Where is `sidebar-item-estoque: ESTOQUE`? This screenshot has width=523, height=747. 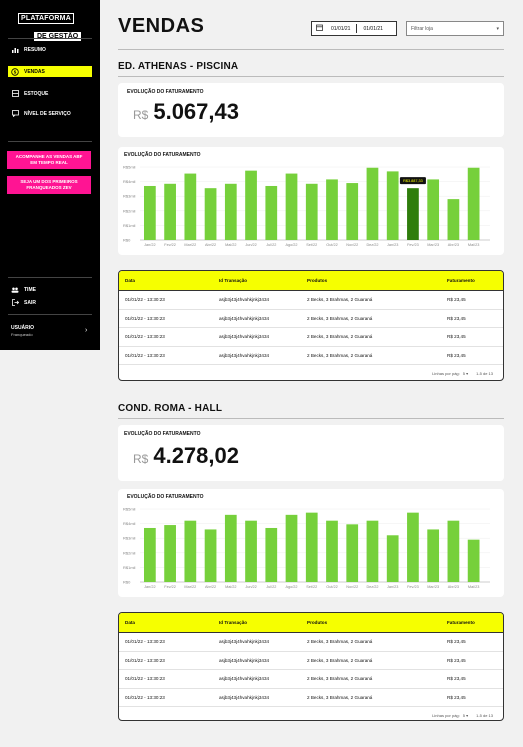
sidebar-item-estoque: ESTOQUE is located at coordinates (50, 93).